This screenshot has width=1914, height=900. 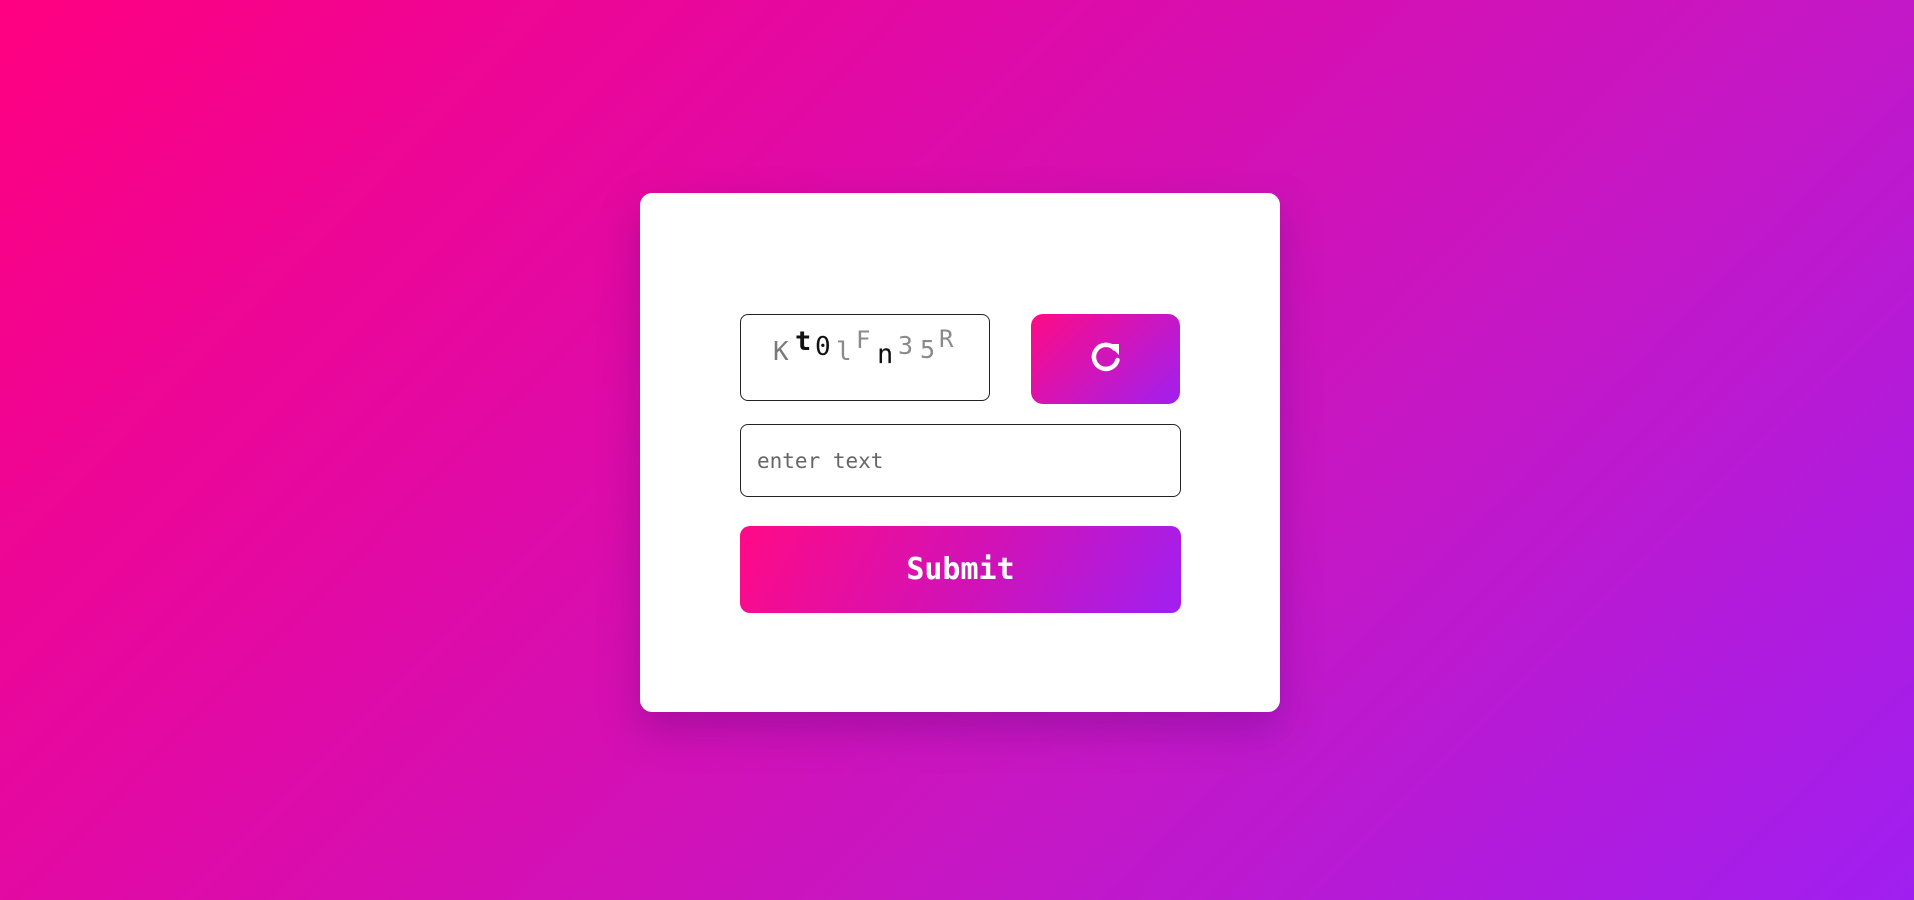 What do you see at coordinates (946, 339) in the screenshot?
I see `captcha-char: R` at bounding box center [946, 339].